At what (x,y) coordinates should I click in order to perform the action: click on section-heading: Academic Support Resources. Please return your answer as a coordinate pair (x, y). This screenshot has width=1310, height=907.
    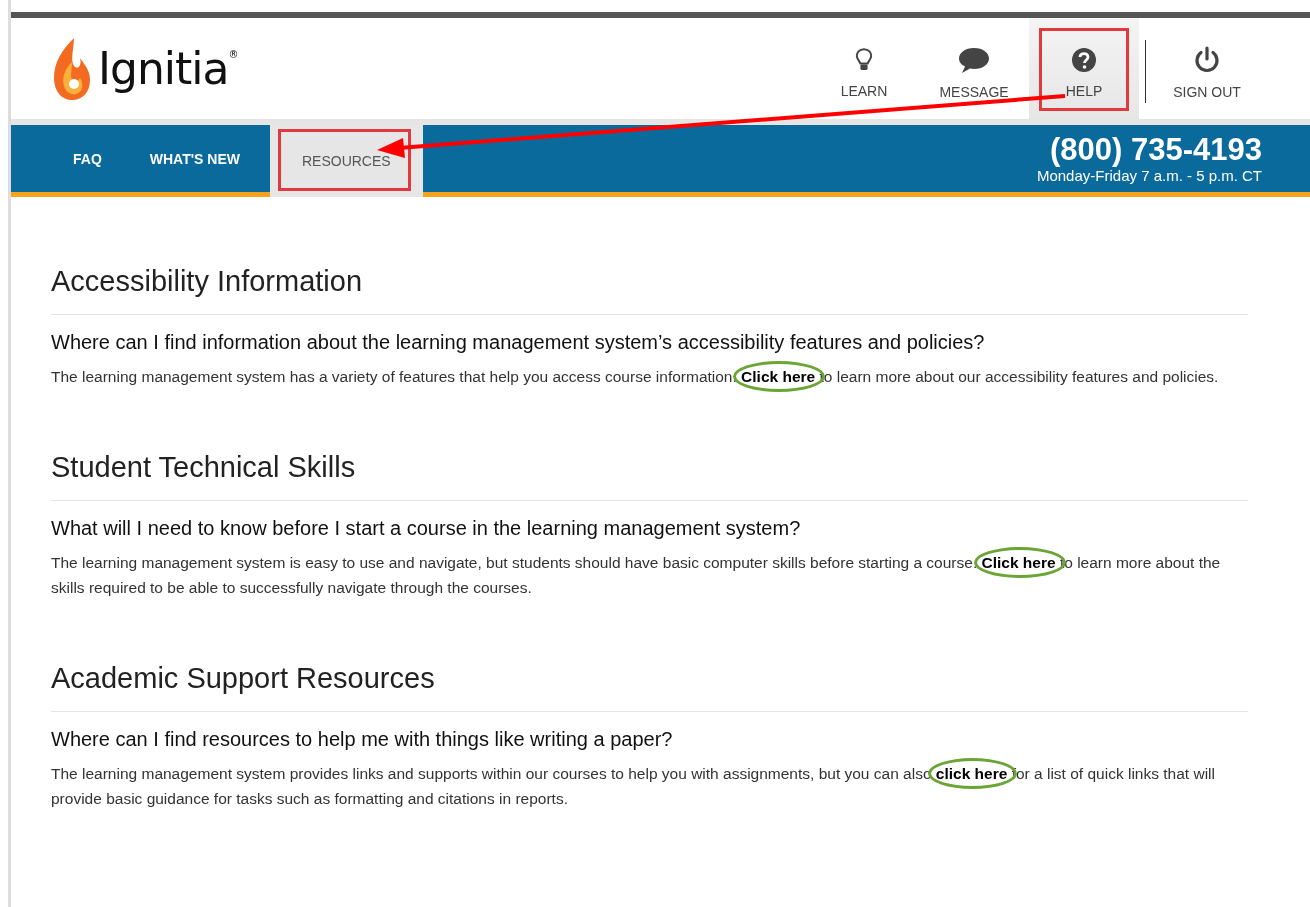
    Looking at the image, I should click on (243, 678).